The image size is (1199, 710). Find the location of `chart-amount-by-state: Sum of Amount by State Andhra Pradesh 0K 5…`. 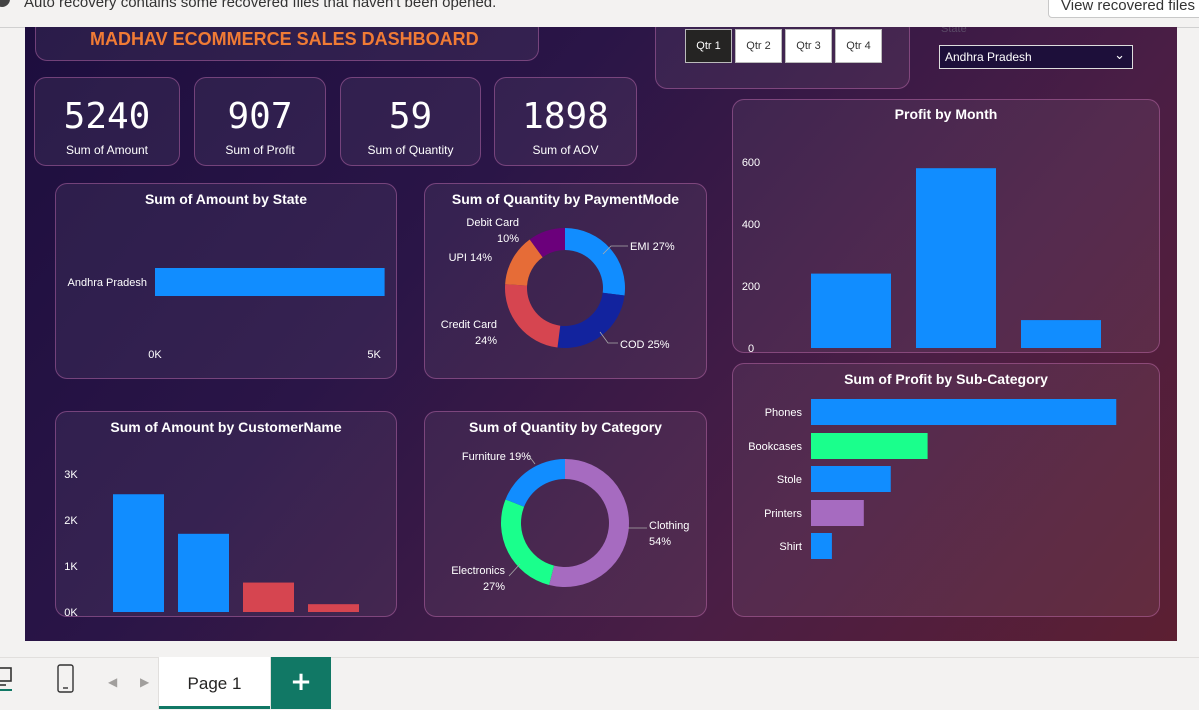

chart-amount-by-state: Sum of Amount by State Andhra Pradesh 0K 5… is located at coordinates (226, 281).